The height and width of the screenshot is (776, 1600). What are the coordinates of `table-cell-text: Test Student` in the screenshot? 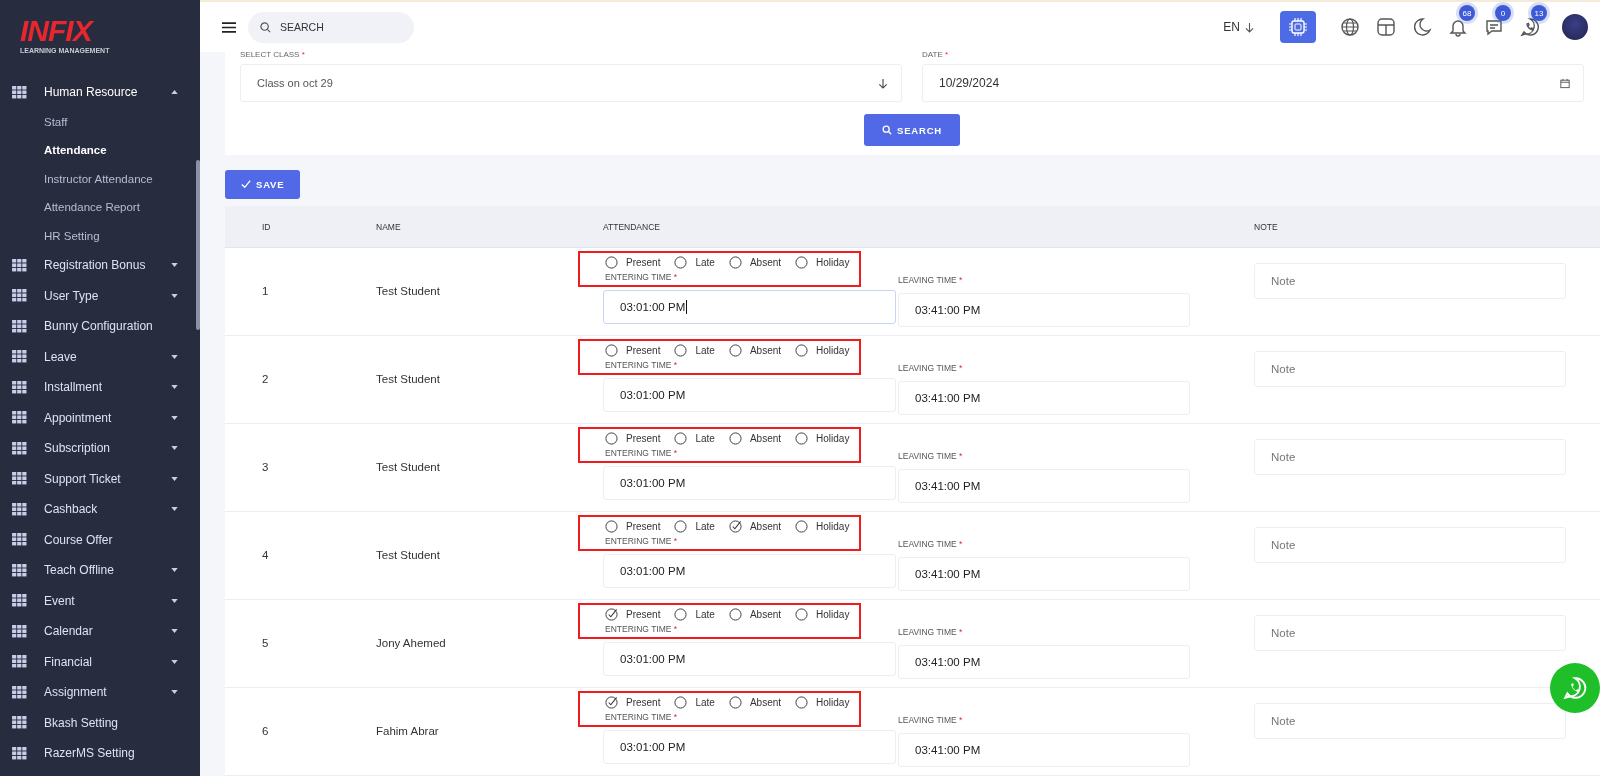 It's located at (408, 379).